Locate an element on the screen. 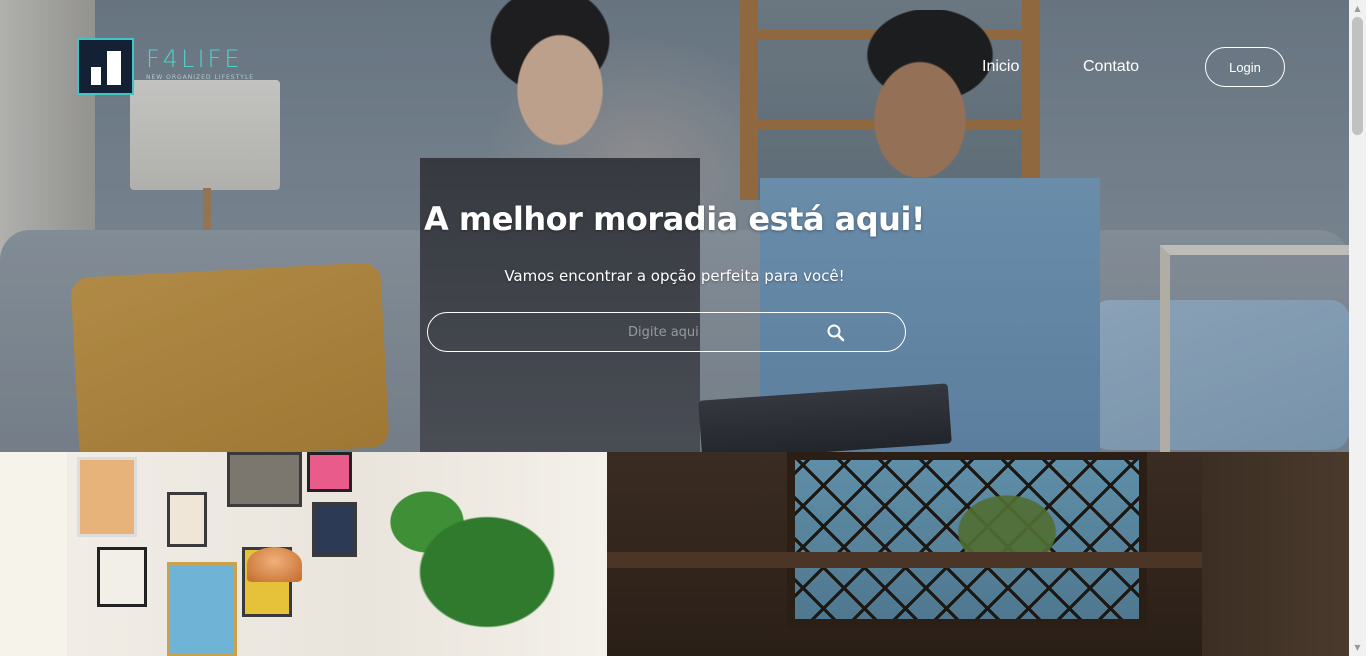 The image size is (1366, 656). search-bar is located at coordinates (666, 332).